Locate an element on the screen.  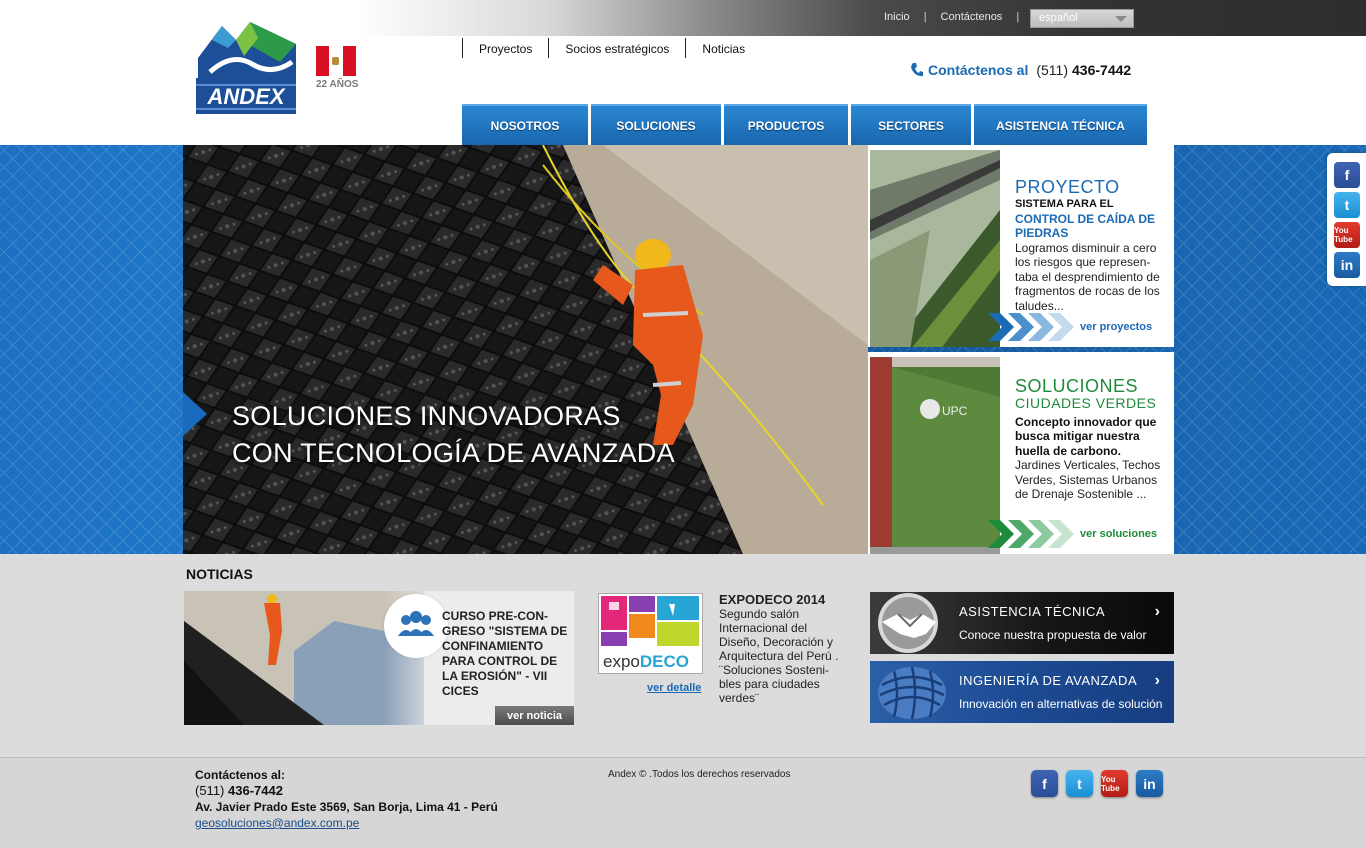
nav-productos: PRODUCTOS is located at coordinates (786, 125).